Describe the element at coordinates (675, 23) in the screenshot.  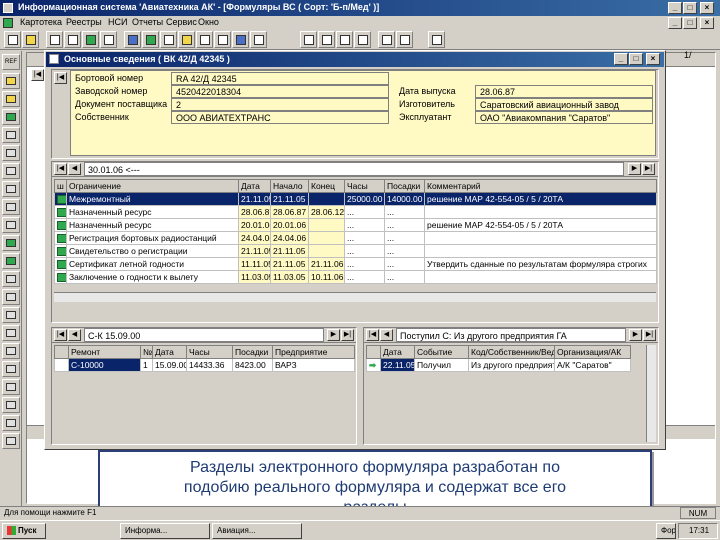
I see `mdi-minimize-button: _` at that location.